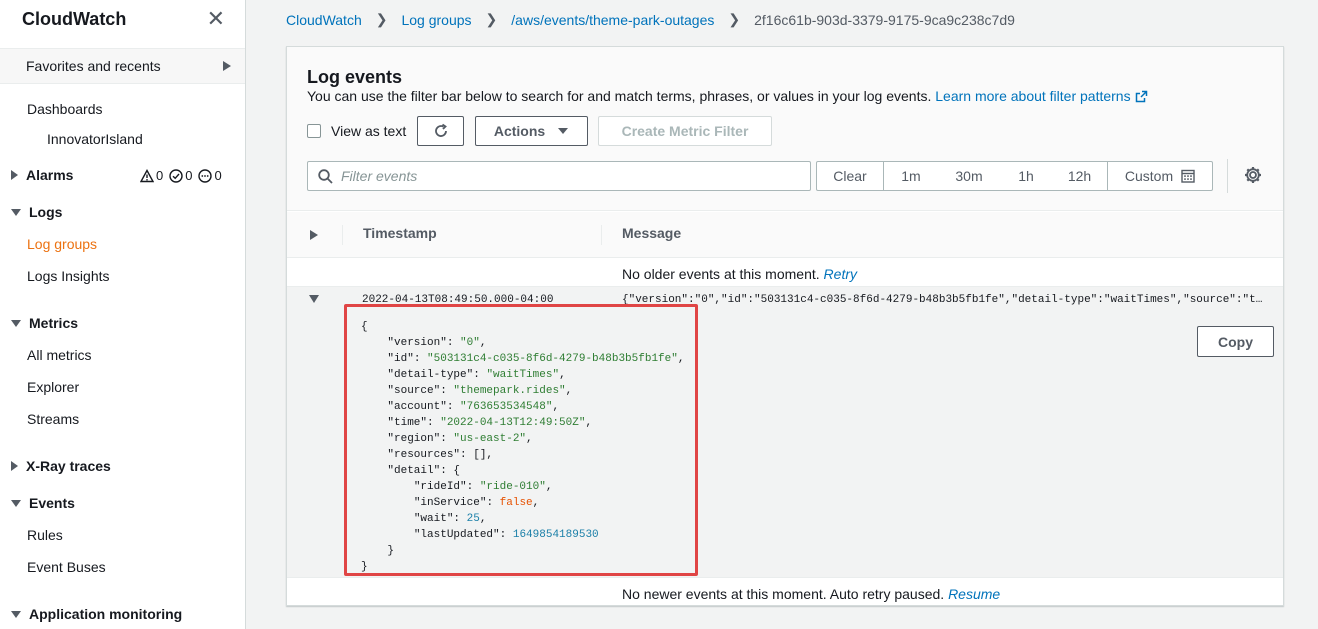 The width and height of the screenshot is (1318, 629). I want to click on json-key: "rideId", so click(440, 487).